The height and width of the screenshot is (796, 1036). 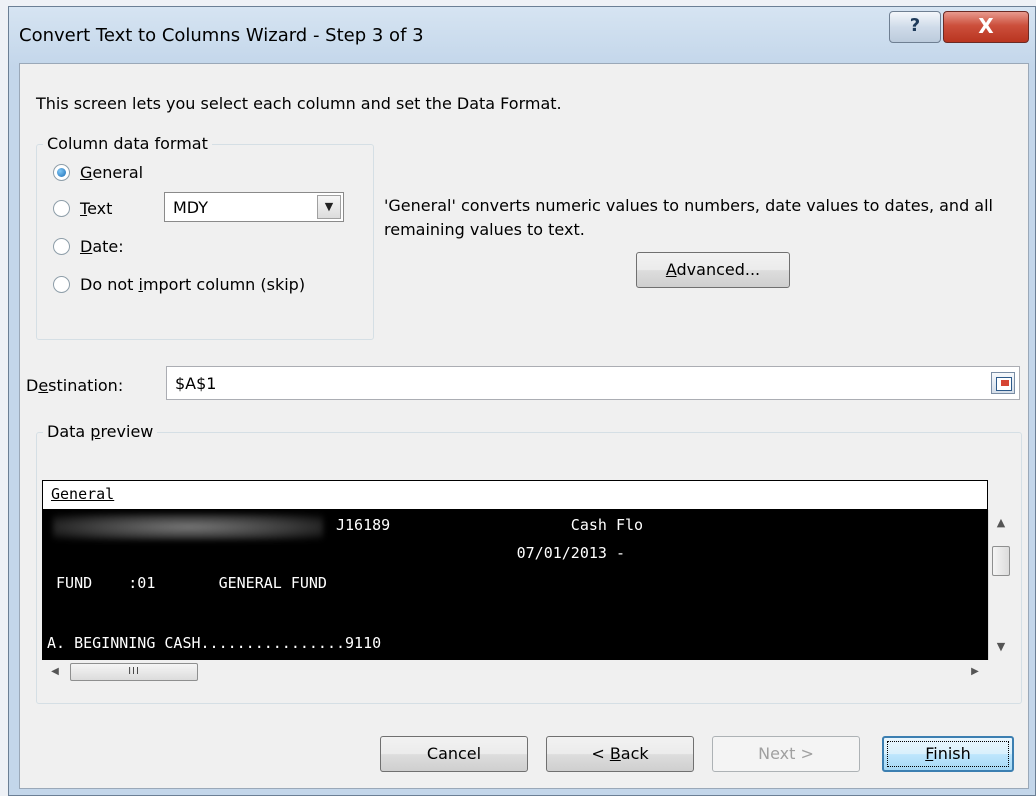 I want to click on radio-text-indicator, so click(x=61, y=208).